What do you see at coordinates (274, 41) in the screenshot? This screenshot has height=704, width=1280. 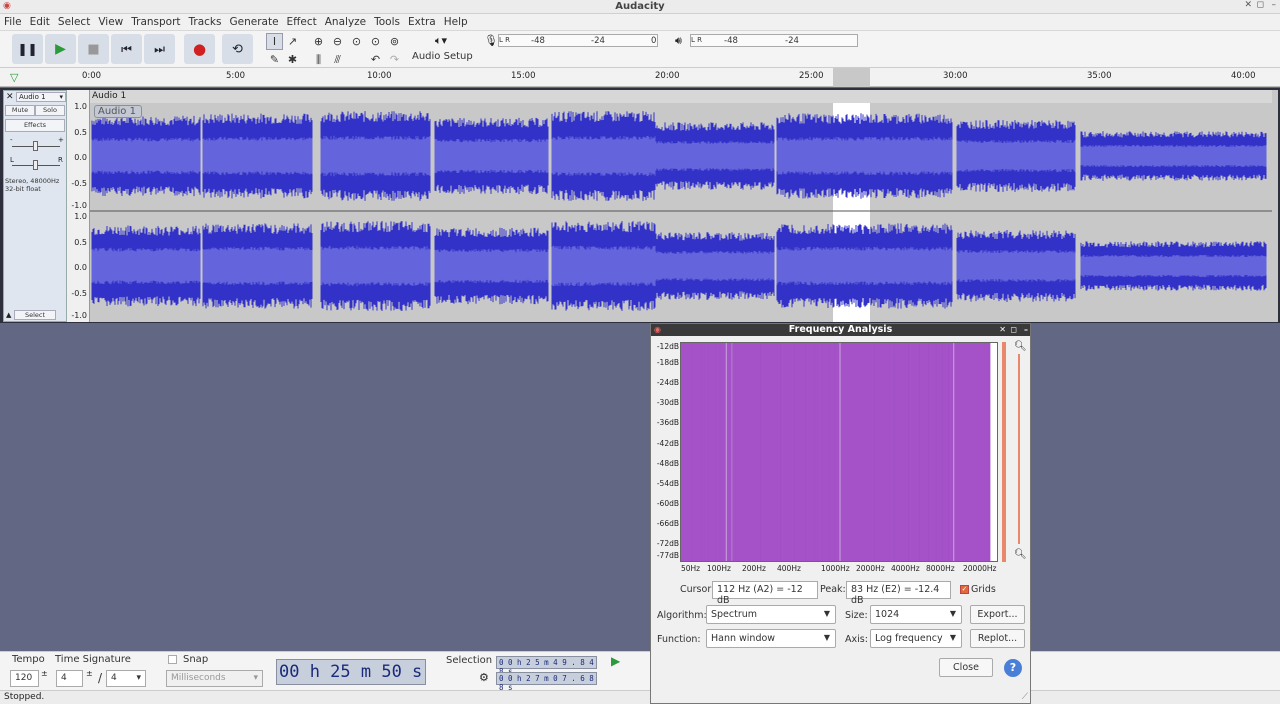 I see `selection-tool: I` at bounding box center [274, 41].